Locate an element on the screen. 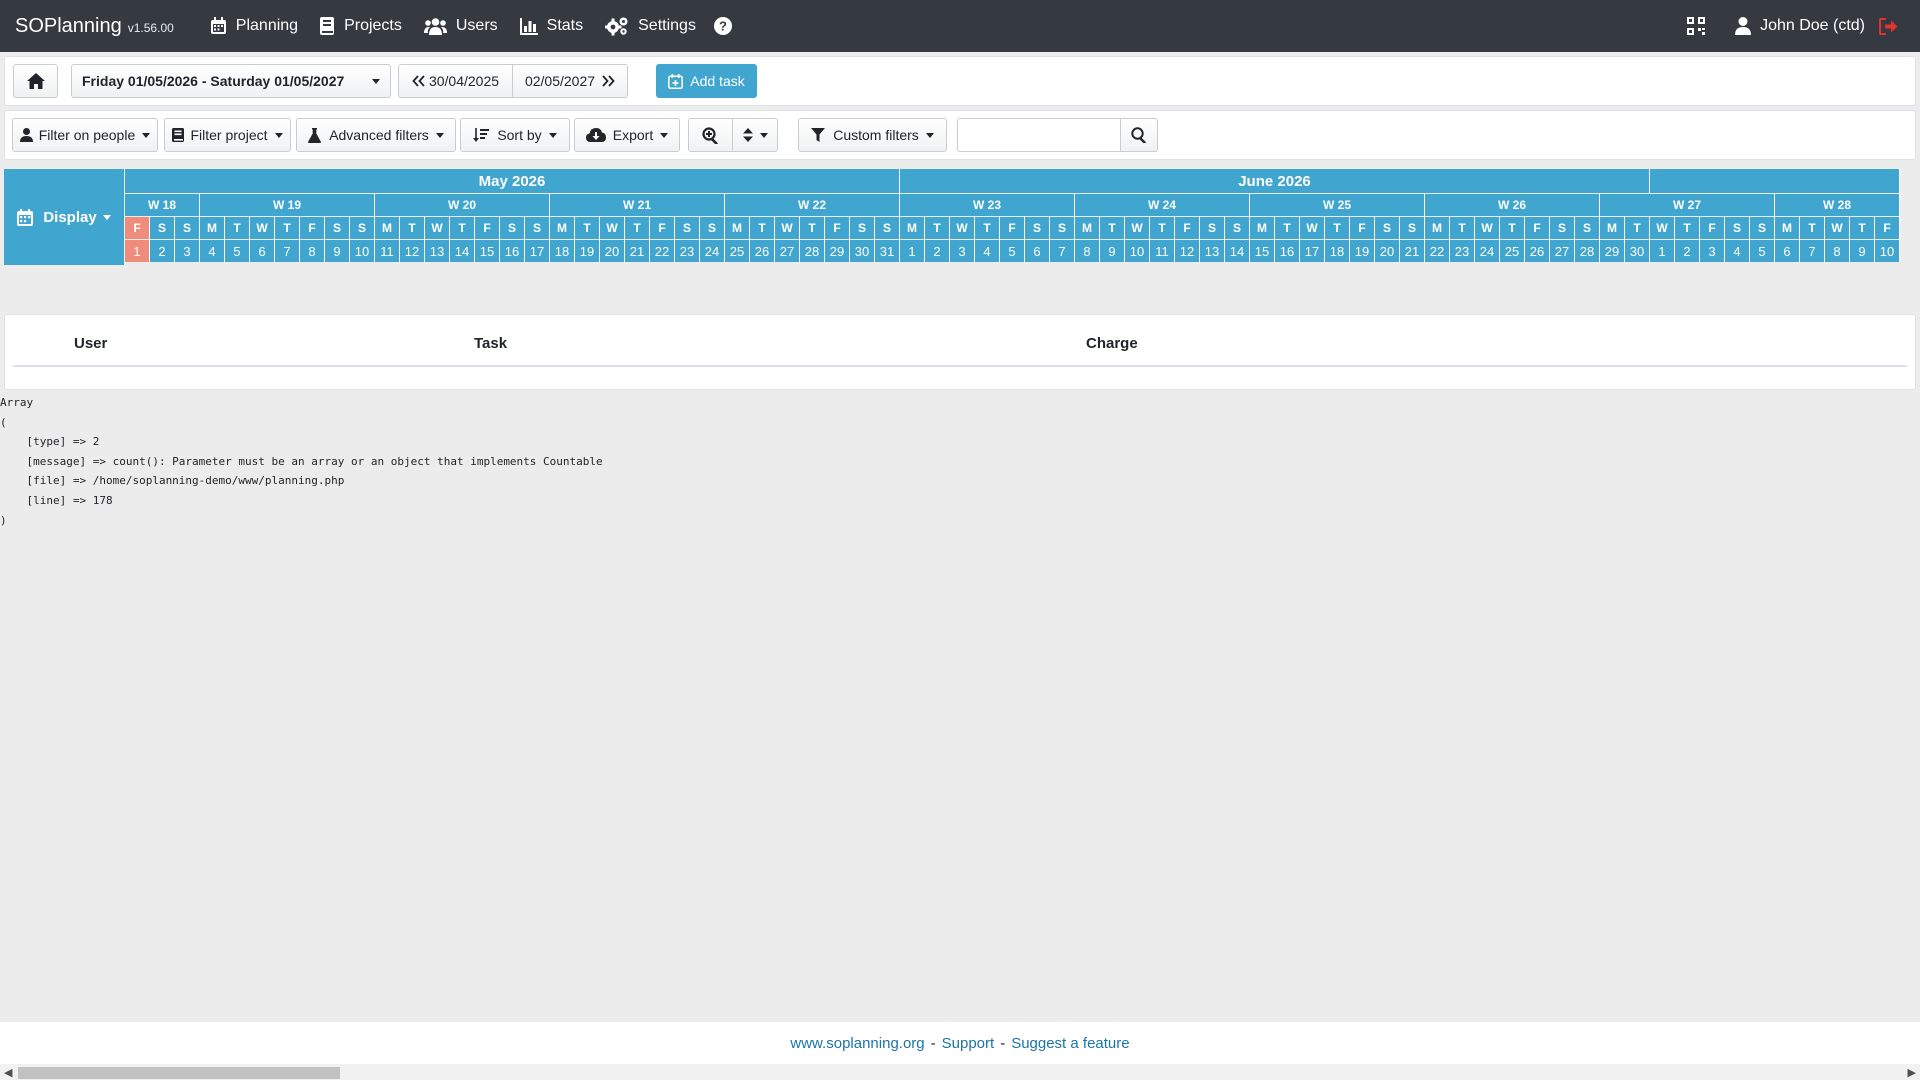 This screenshot has height=1080, width=1920. next-period-button: 02/05/2027 is located at coordinates (570, 81).